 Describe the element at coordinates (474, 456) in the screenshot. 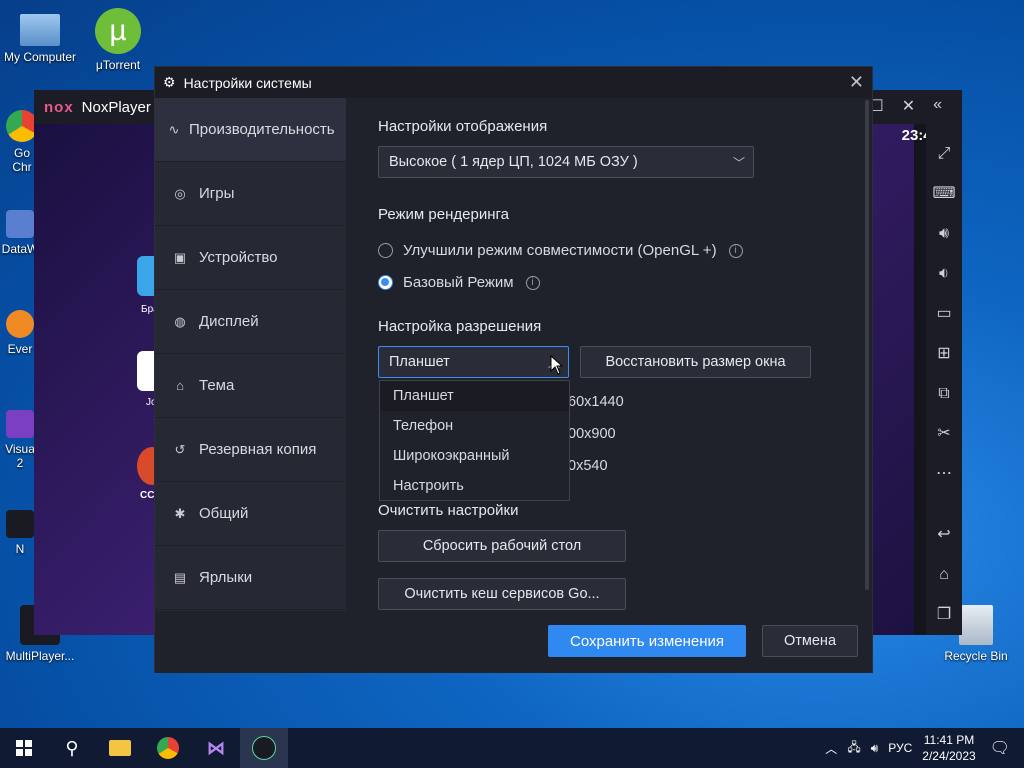

I see `dropdown-option-widescreen: Широкоэкранный` at that location.